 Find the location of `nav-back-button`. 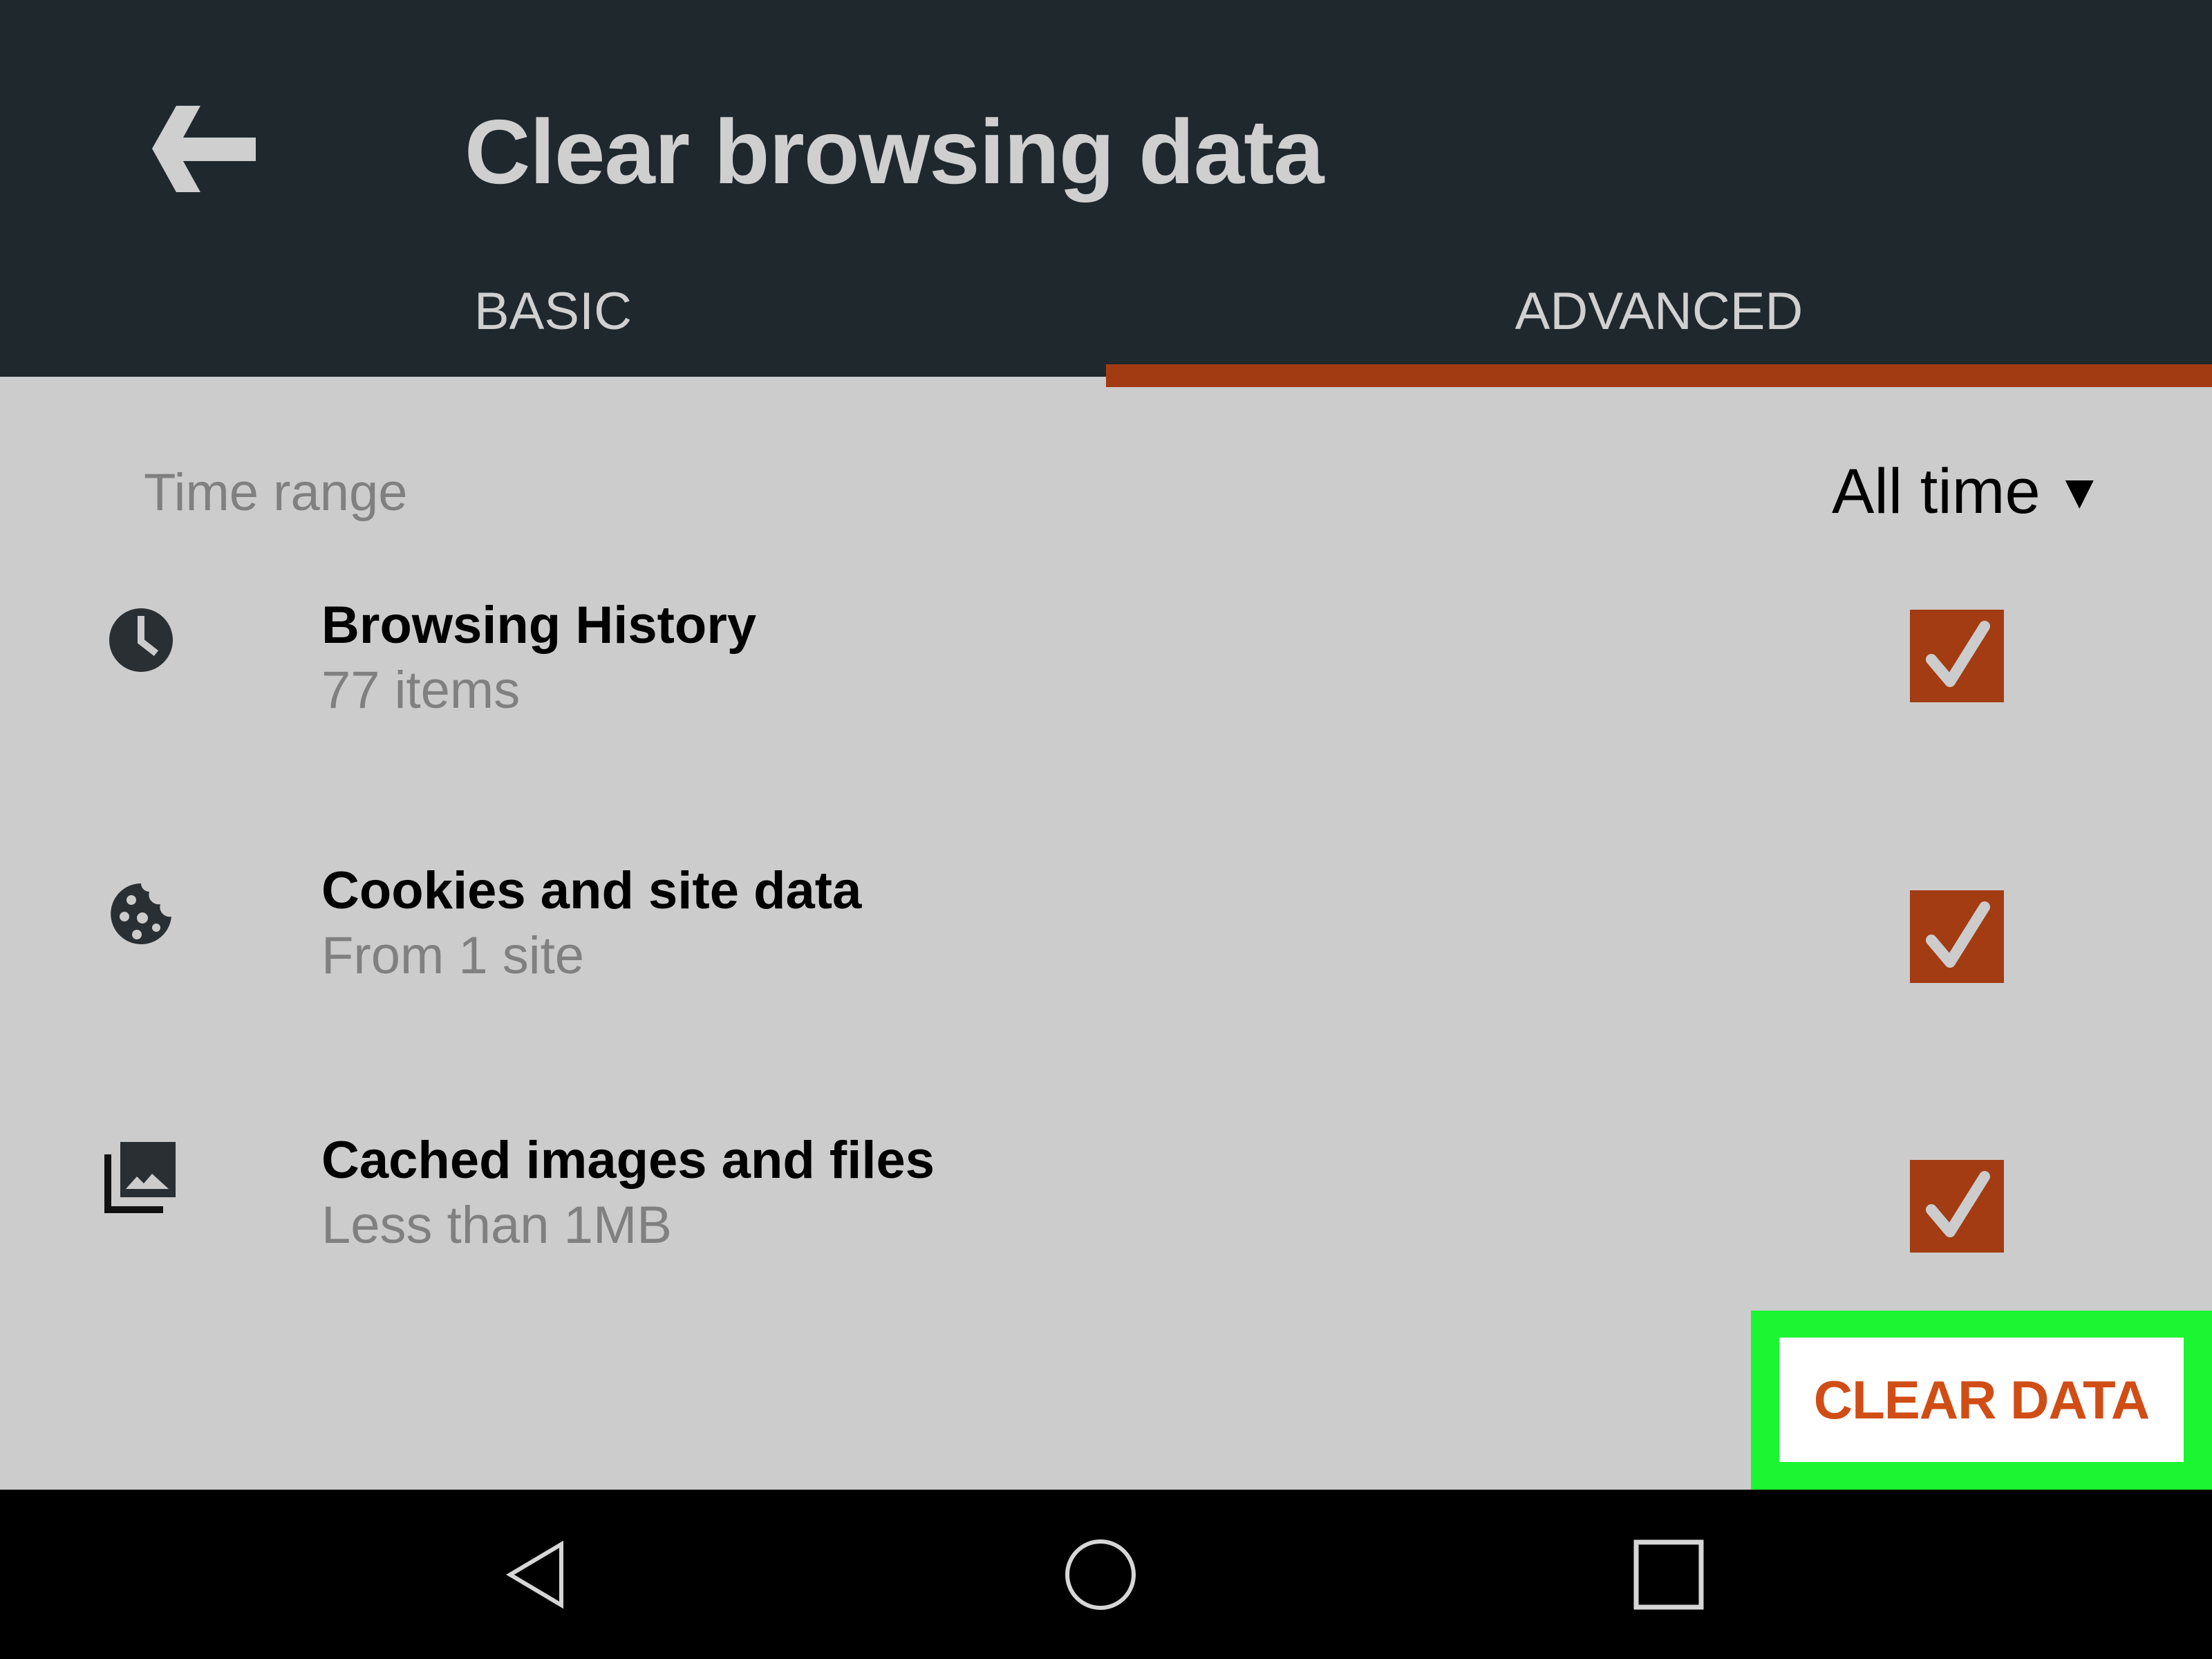

nav-back-button is located at coordinates (536, 1574).